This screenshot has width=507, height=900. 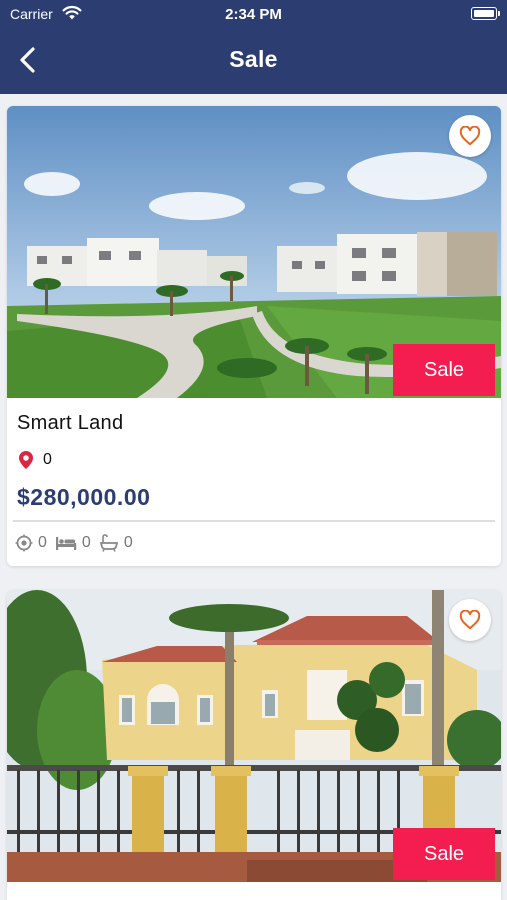 I want to click on status-bar: Carrier 2:34 PM, so click(x=253, y=14).